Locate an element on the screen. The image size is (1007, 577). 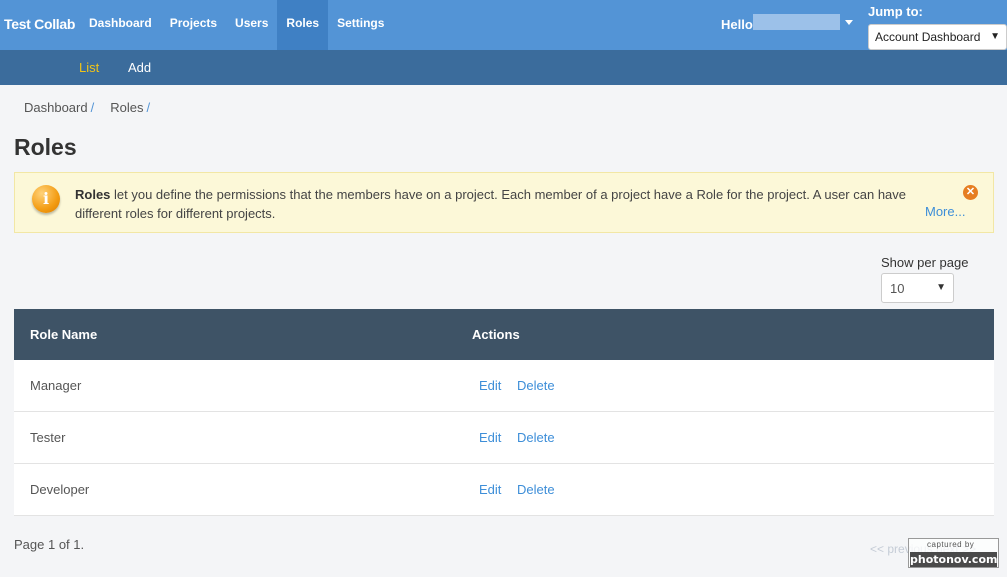
table-header: Role Name Actions is located at coordinates (504, 334).